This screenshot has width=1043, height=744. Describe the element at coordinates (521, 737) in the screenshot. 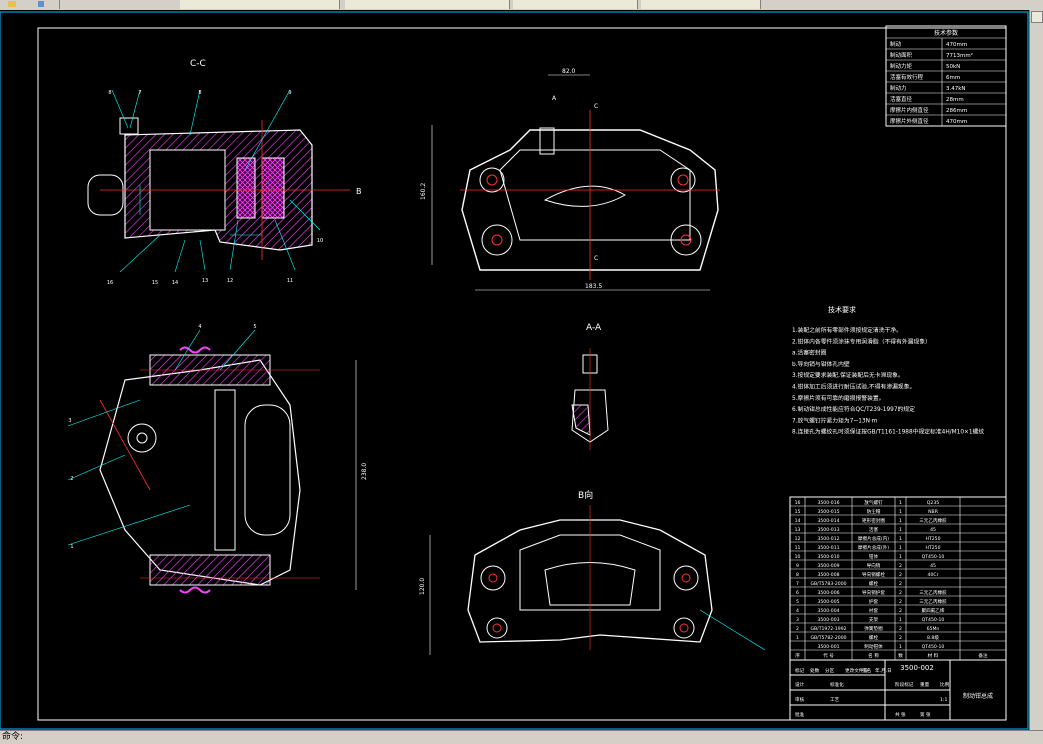

I see `command-line: 命令:` at that location.